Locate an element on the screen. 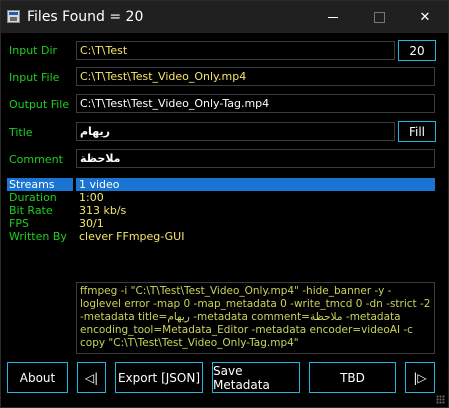 The image size is (449, 408). resize-grip is located at coordinates (440, 399).